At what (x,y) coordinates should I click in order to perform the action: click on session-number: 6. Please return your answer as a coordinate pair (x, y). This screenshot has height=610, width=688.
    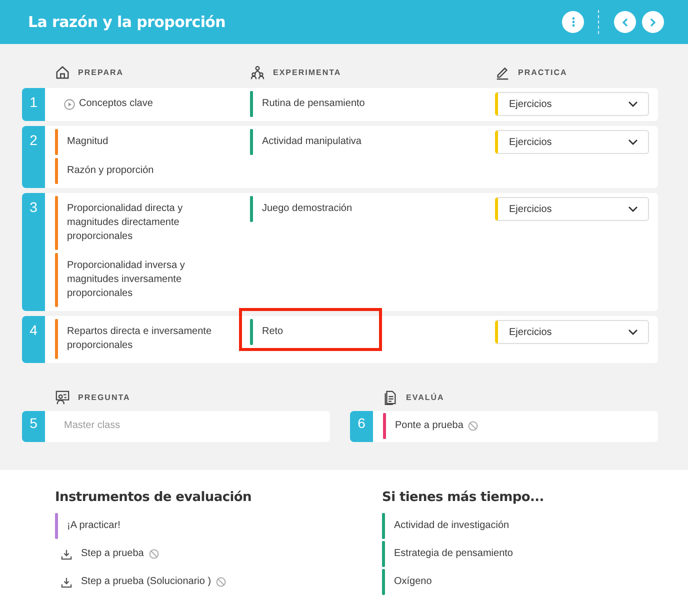
    Looking at the image, I should click on (361, 426).